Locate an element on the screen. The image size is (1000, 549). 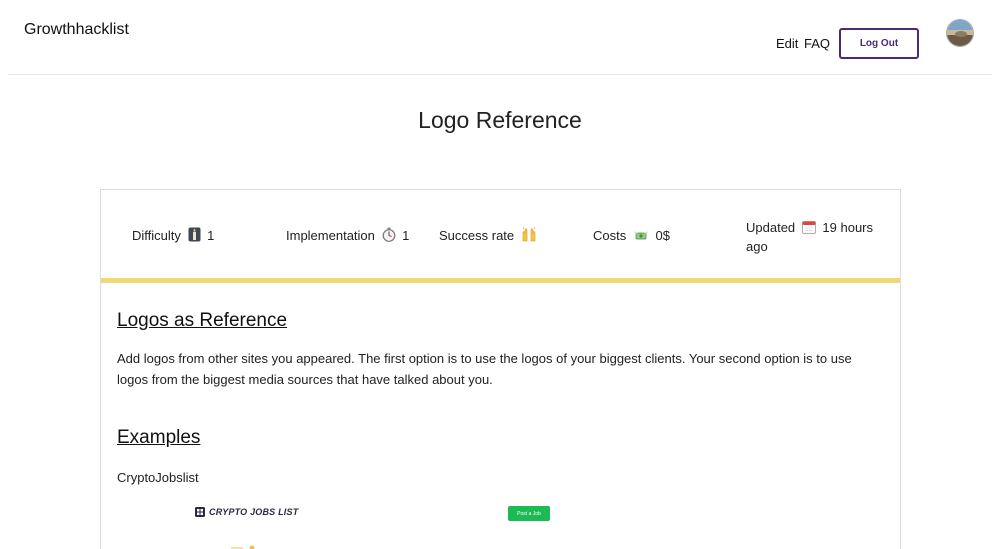
section-title-examples: Examples is located at coordinates (159, 437).